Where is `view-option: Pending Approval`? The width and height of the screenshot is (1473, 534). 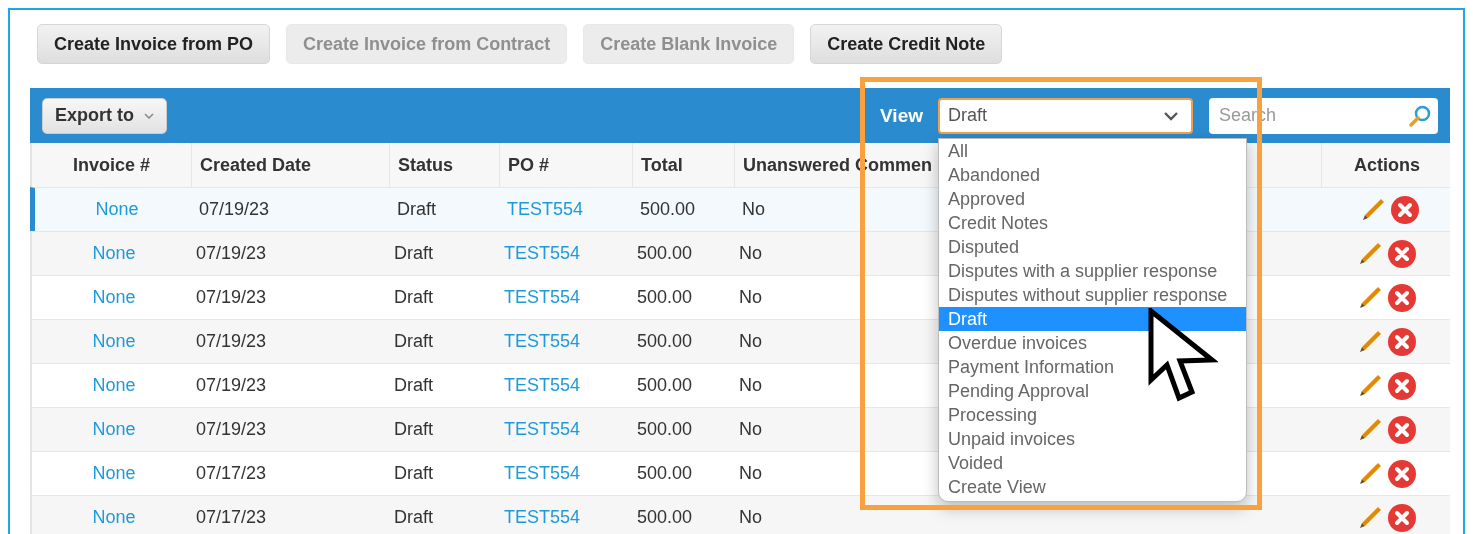 view-option: Pending Approval is located at coordinates (1092, 390).